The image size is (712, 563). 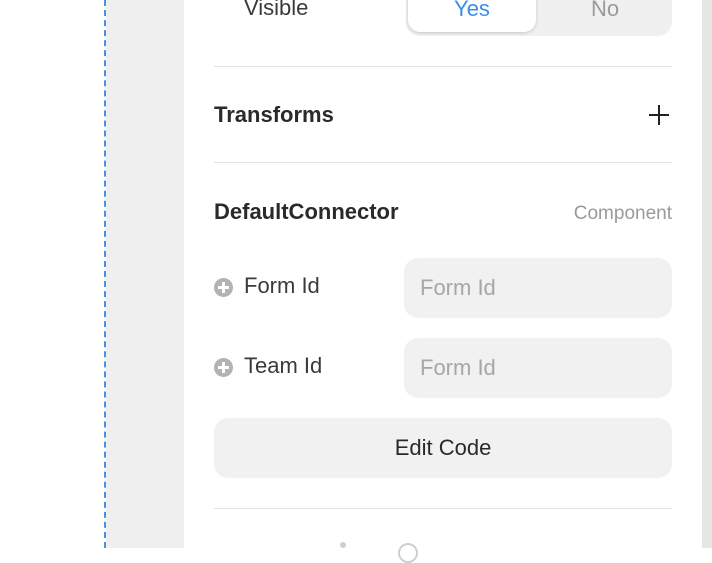 I want to click on team-id-input, so click(x=538, y=368).